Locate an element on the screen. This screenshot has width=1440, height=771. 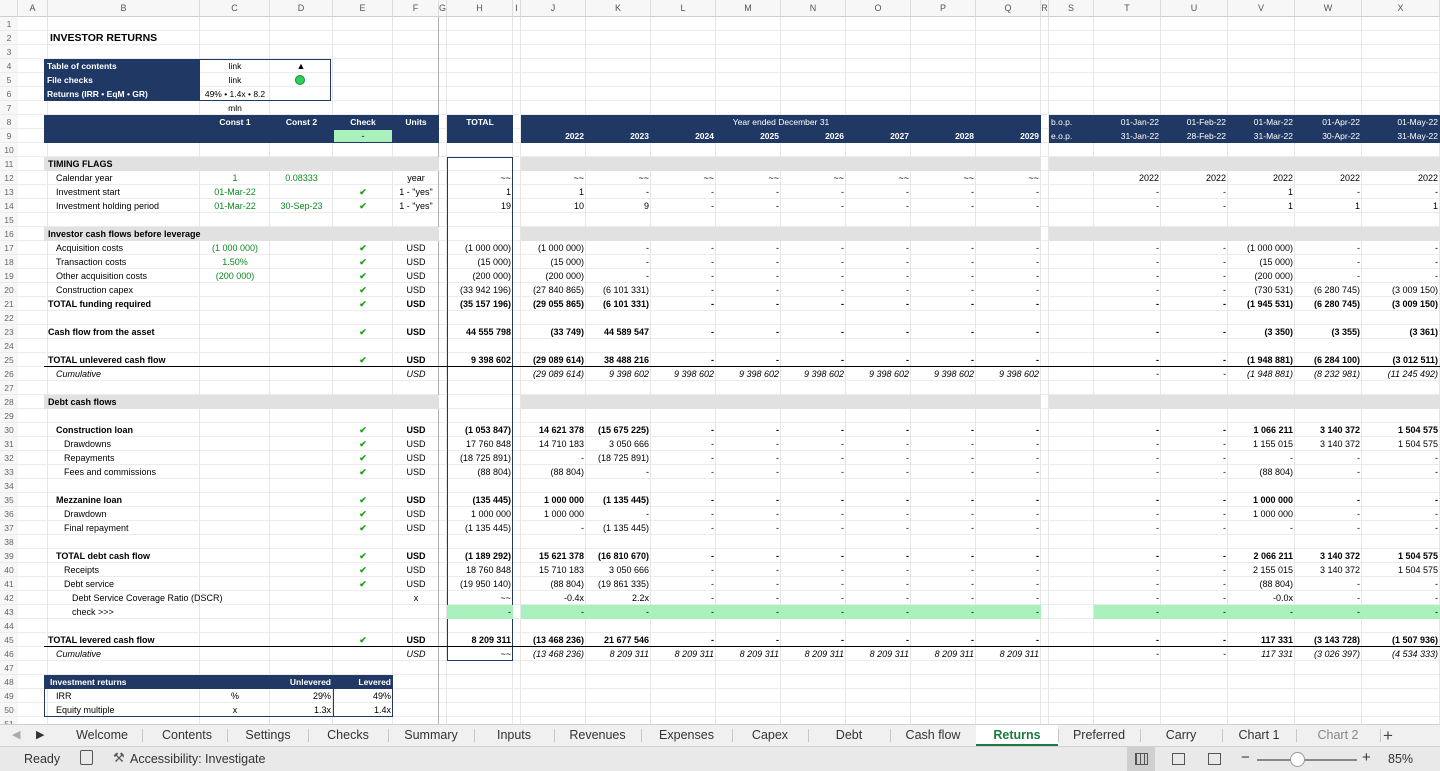
month-value: (6 284 100) is located at coordinates (1328, 360).